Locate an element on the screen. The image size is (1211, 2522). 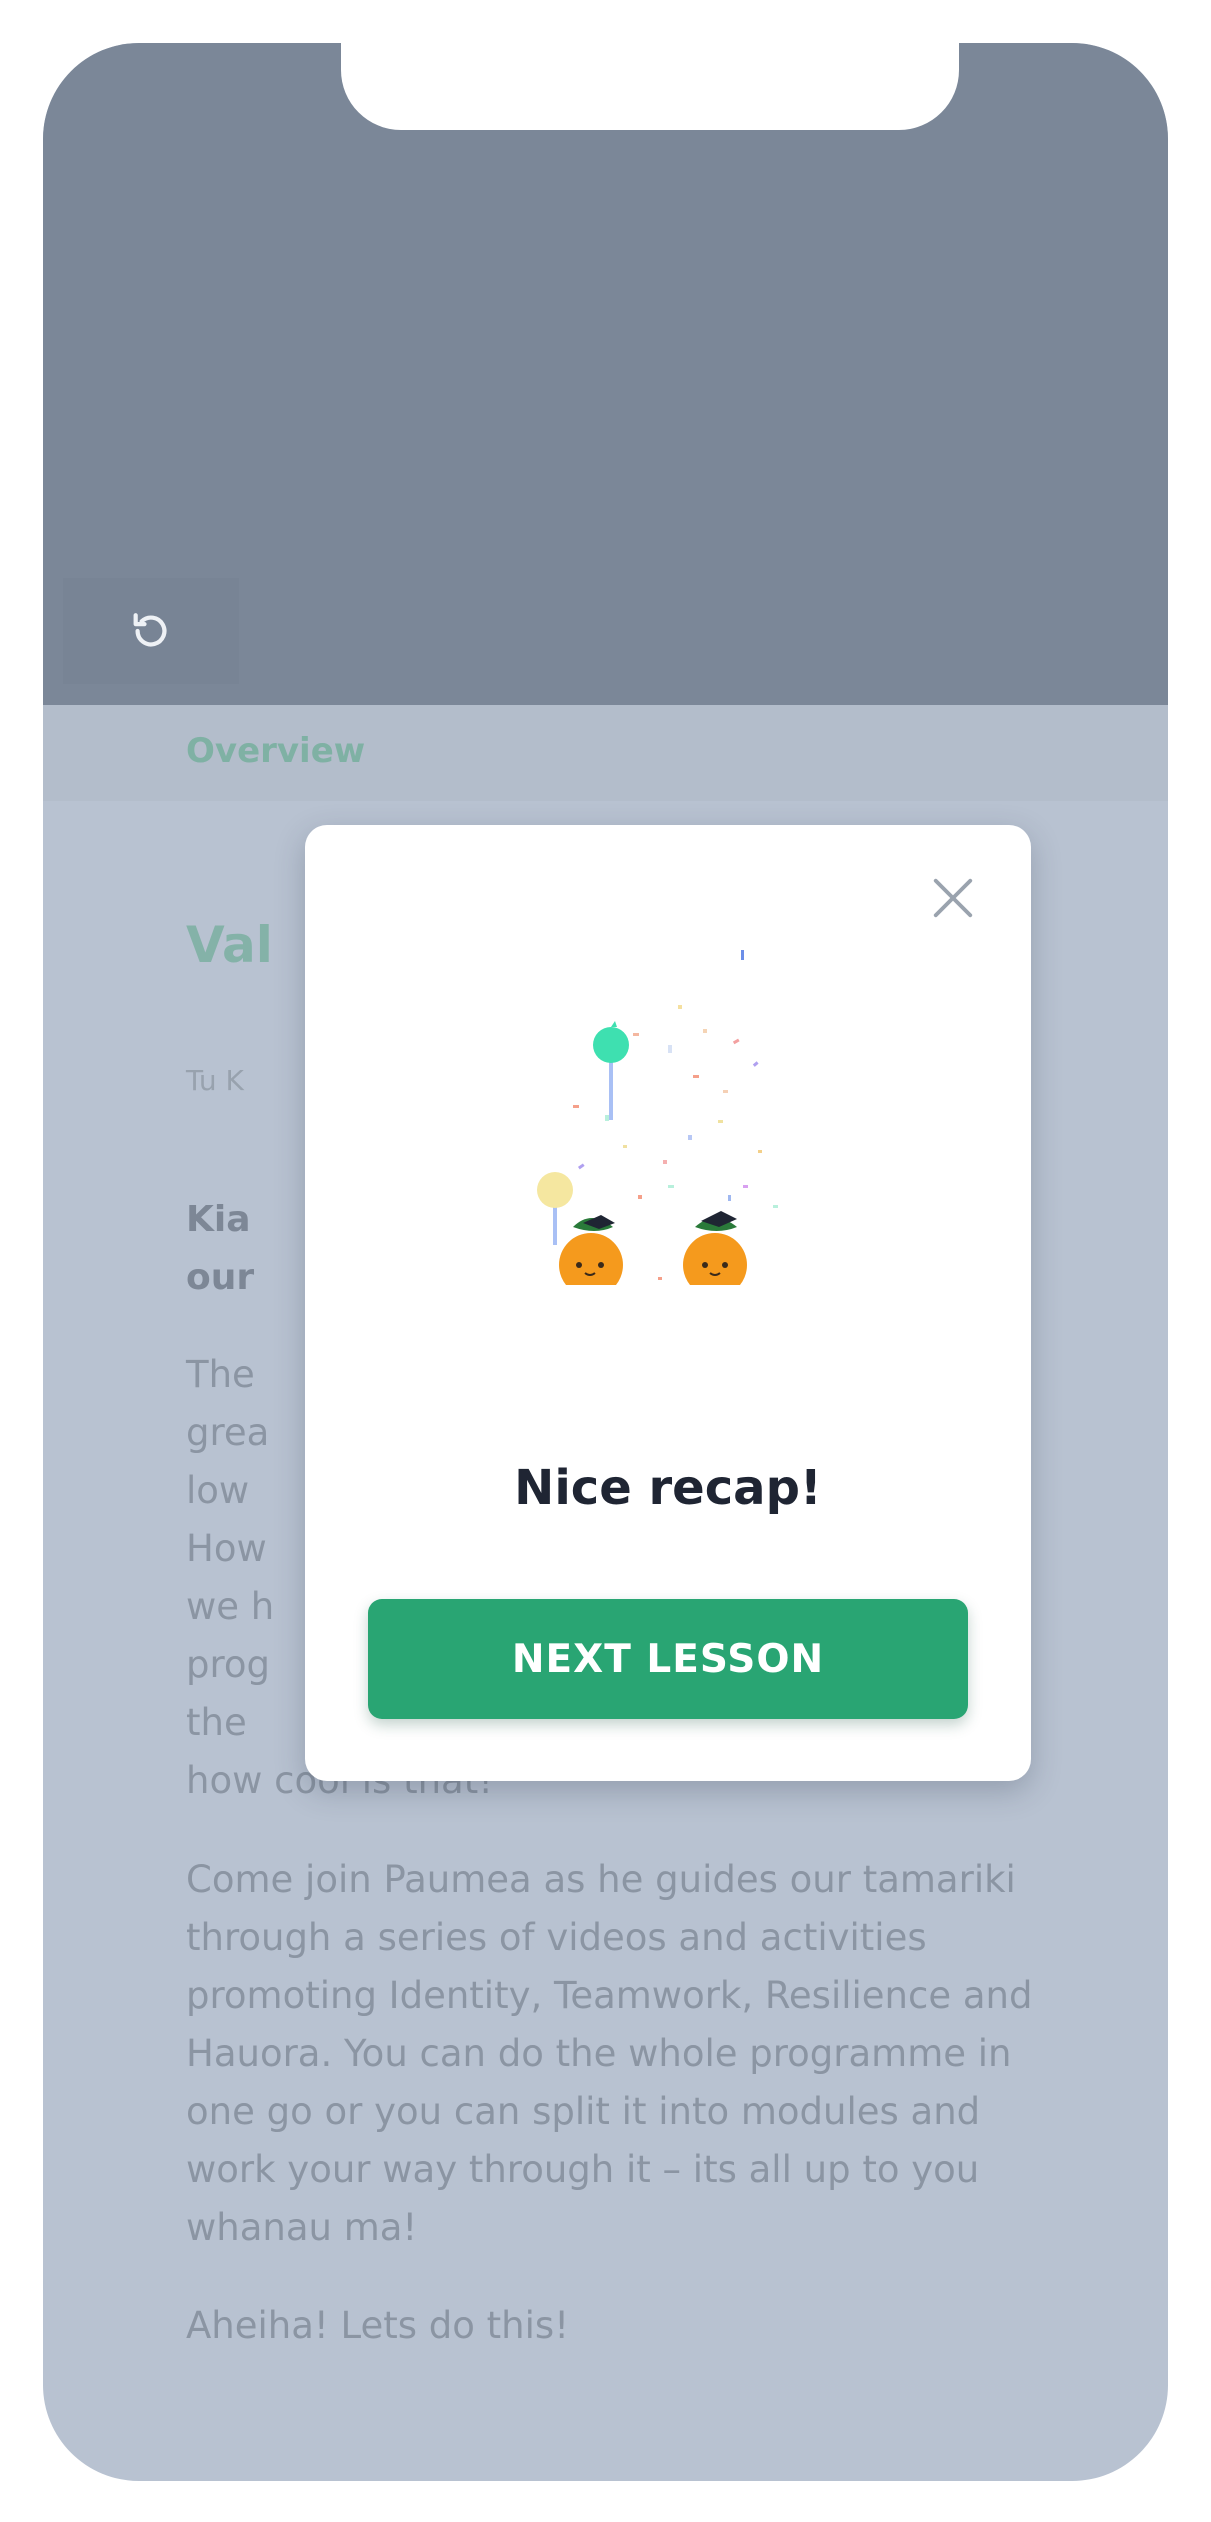
replay-icon is located at coordinates (150, 630).